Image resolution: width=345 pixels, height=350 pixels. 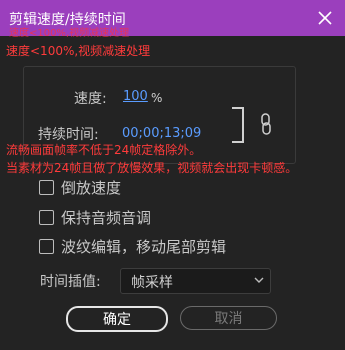 I want to click on speed-value: 100, so click(x=135, y=96).